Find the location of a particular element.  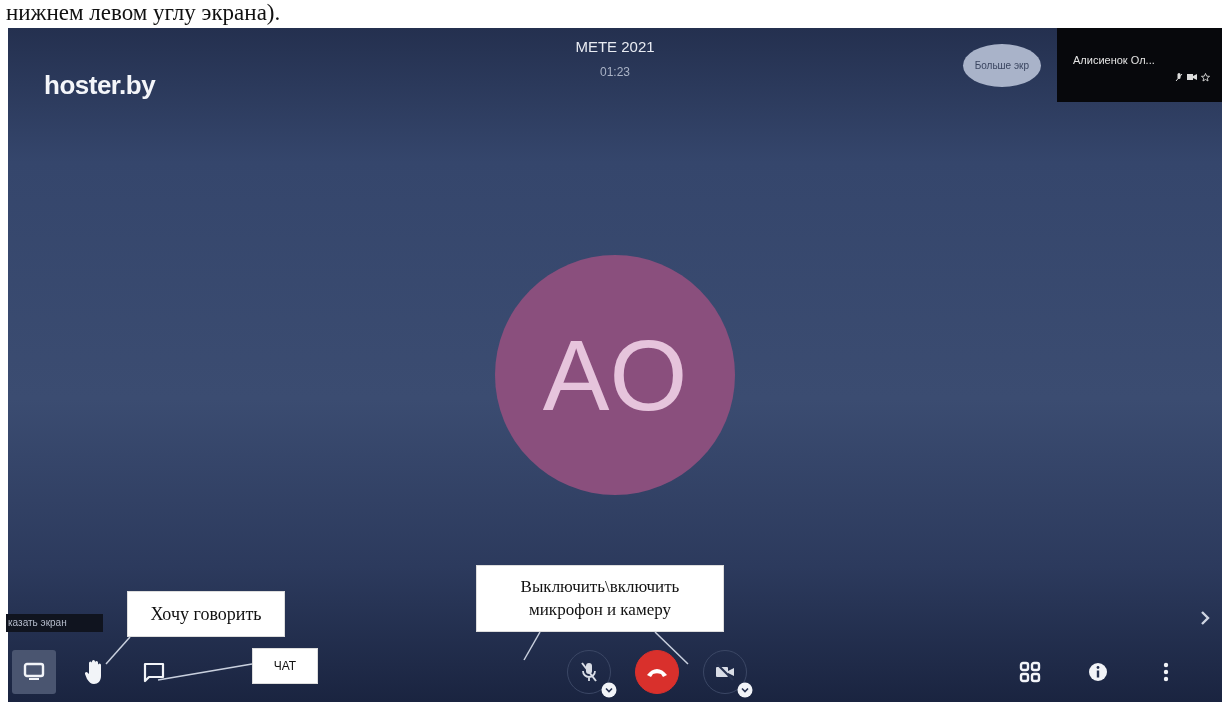

meeting-title: METE 2021 is located at coordinates (615, 47).